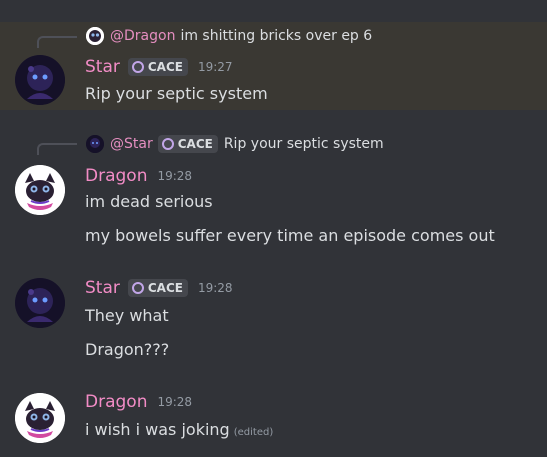 This screenshot has height=457, width=547. What do you see at coordinates (157, 429) in the screenshot?
I see `message-text-content: i wish i was joking` at bounding box center [157, 429].